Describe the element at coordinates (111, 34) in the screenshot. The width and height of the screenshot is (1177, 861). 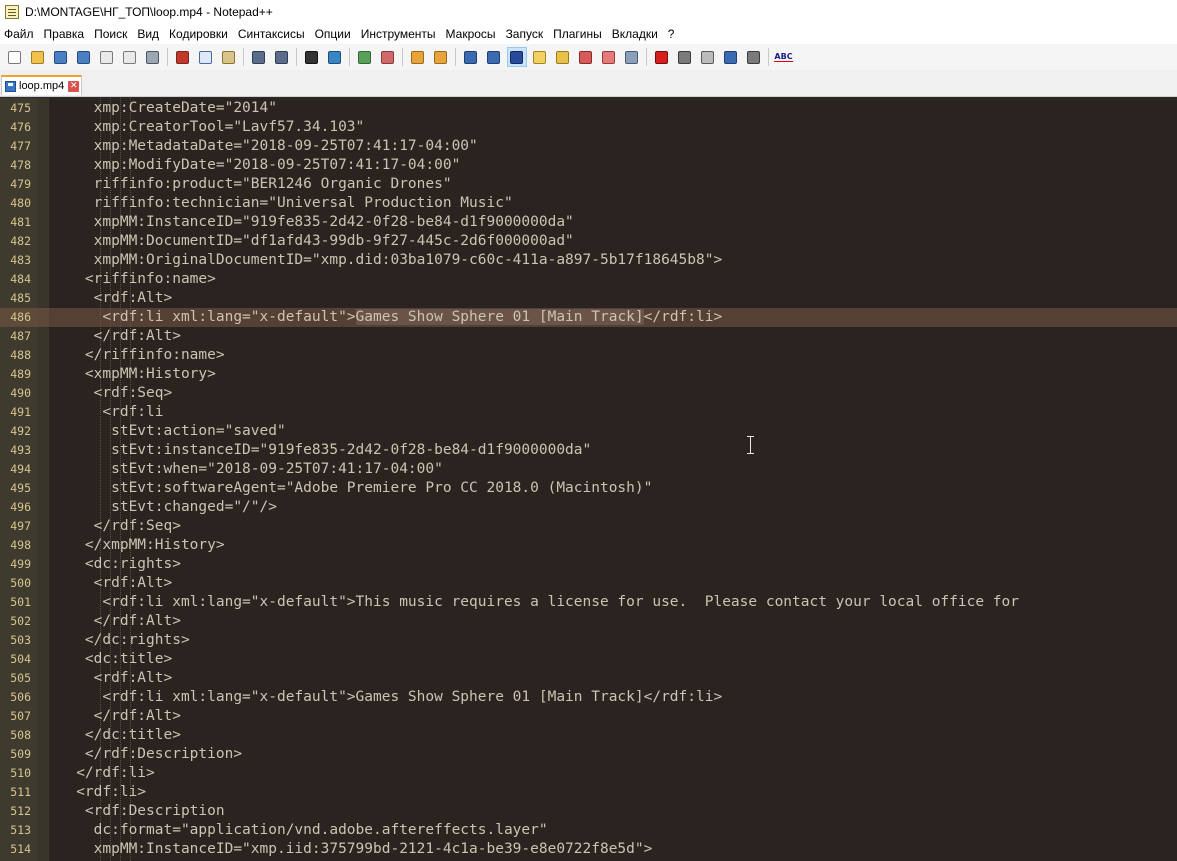
I see `menu-item: Поиск` at that location.